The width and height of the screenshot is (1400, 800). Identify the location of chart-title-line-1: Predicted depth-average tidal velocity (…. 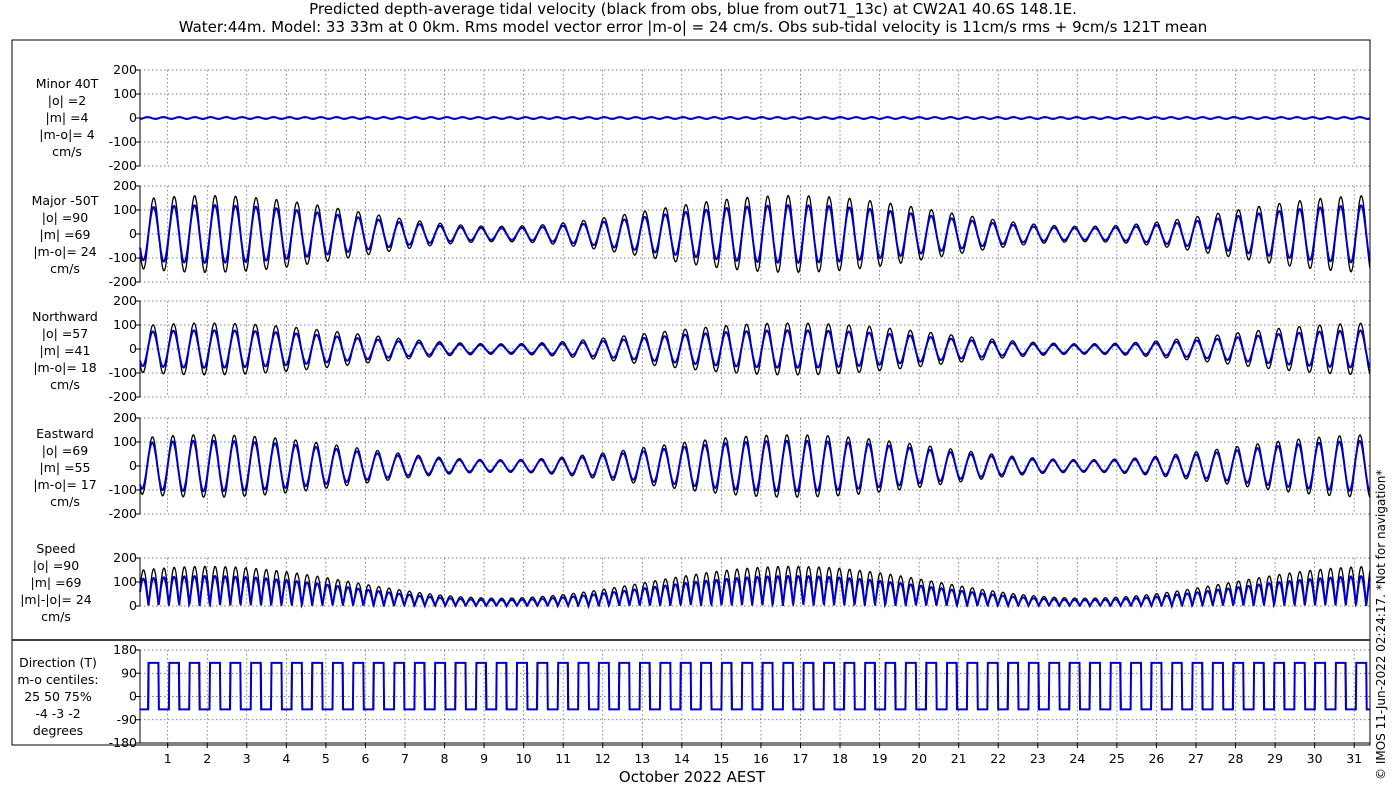
(693, 9).